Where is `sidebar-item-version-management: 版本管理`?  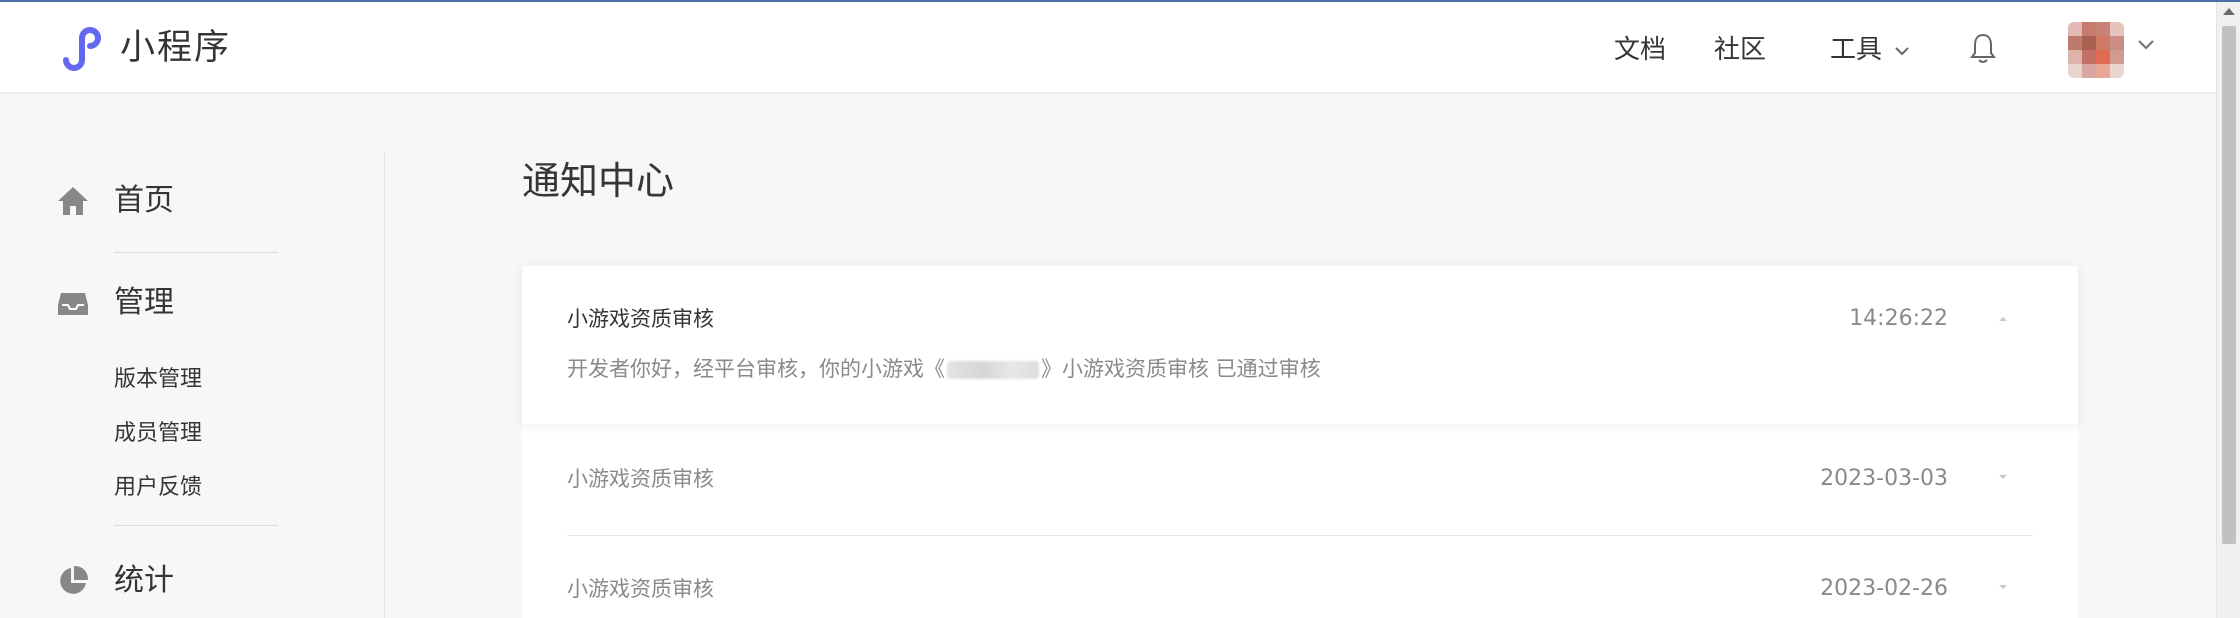 sidebar-item-version-management: 版本管理 is located at coordinates (158, 380).